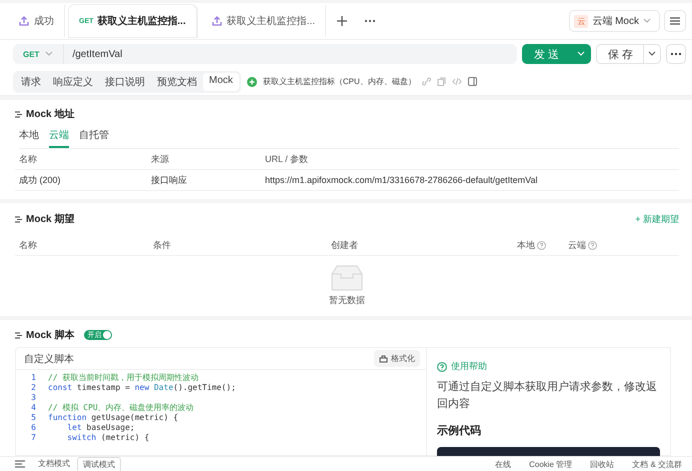 The width and height of the screenshot is (692, 471). Describe the element at coordinates (550, 464) in the screenshot. I see `status-item: Cookie 管理` at that location.